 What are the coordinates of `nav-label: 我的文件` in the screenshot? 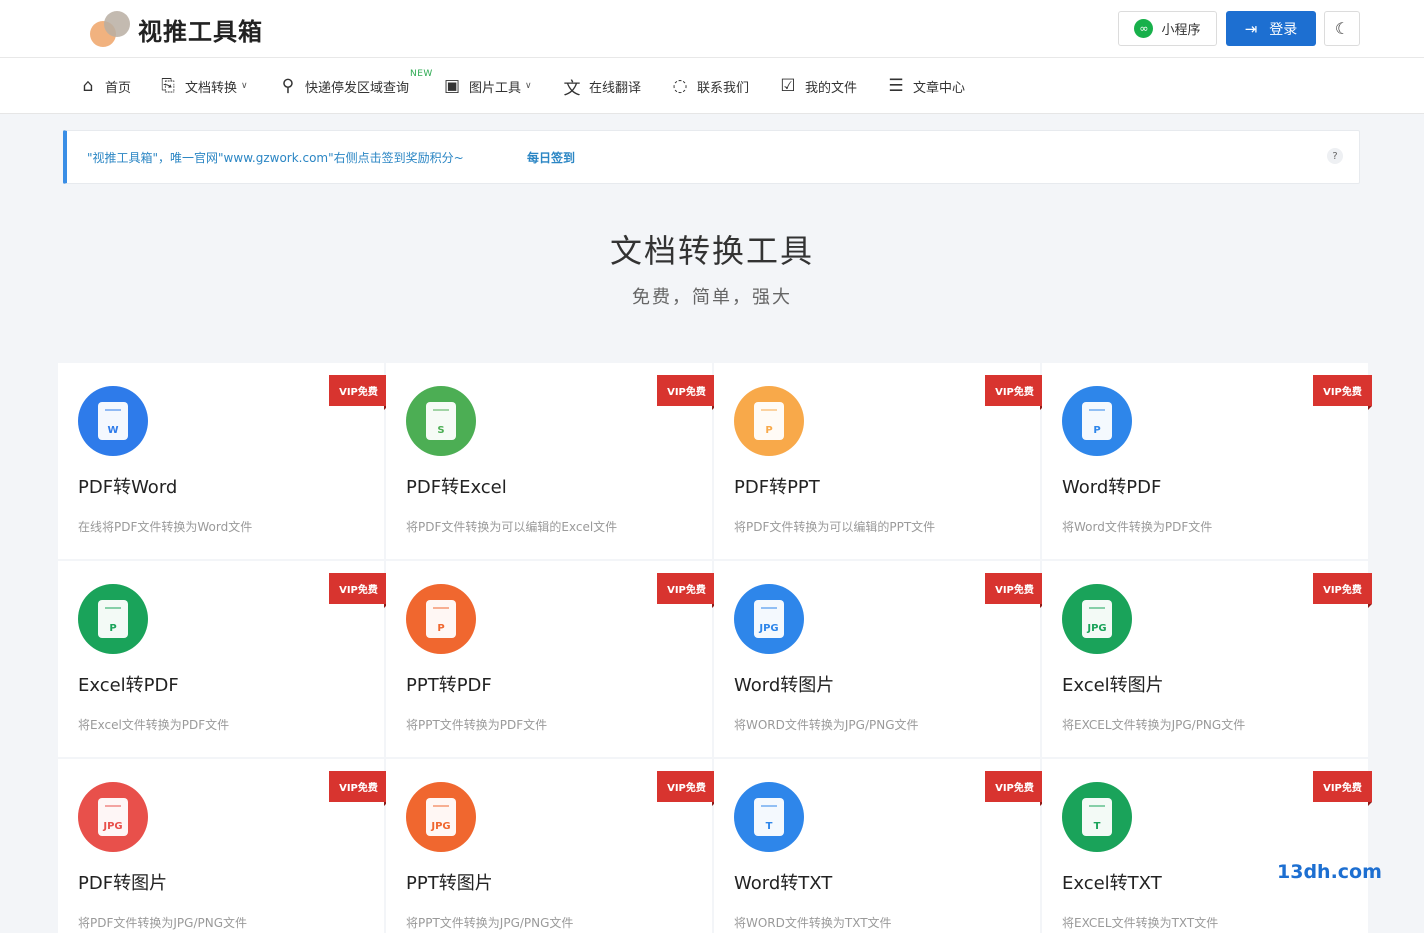 It's located at (831, 88).